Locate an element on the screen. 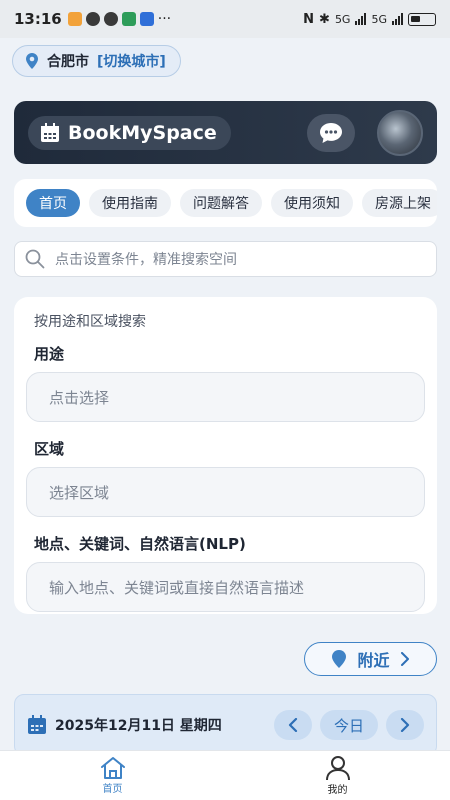 This screenshot has height=800, width=450. wechat-icon is located at coordinates (92, 19).